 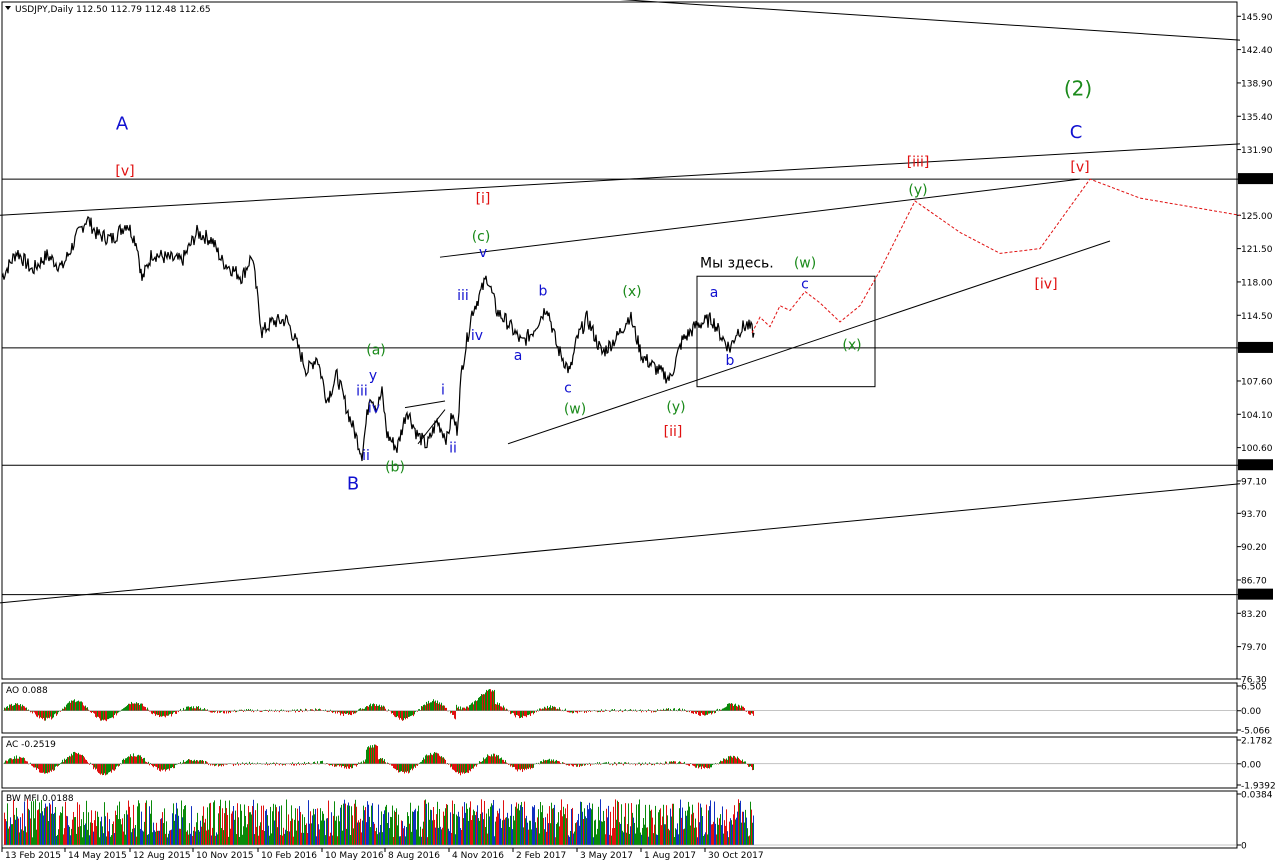 I want to click on x-tick-label: 13 Feb 2015, so click(x=33, y=856).